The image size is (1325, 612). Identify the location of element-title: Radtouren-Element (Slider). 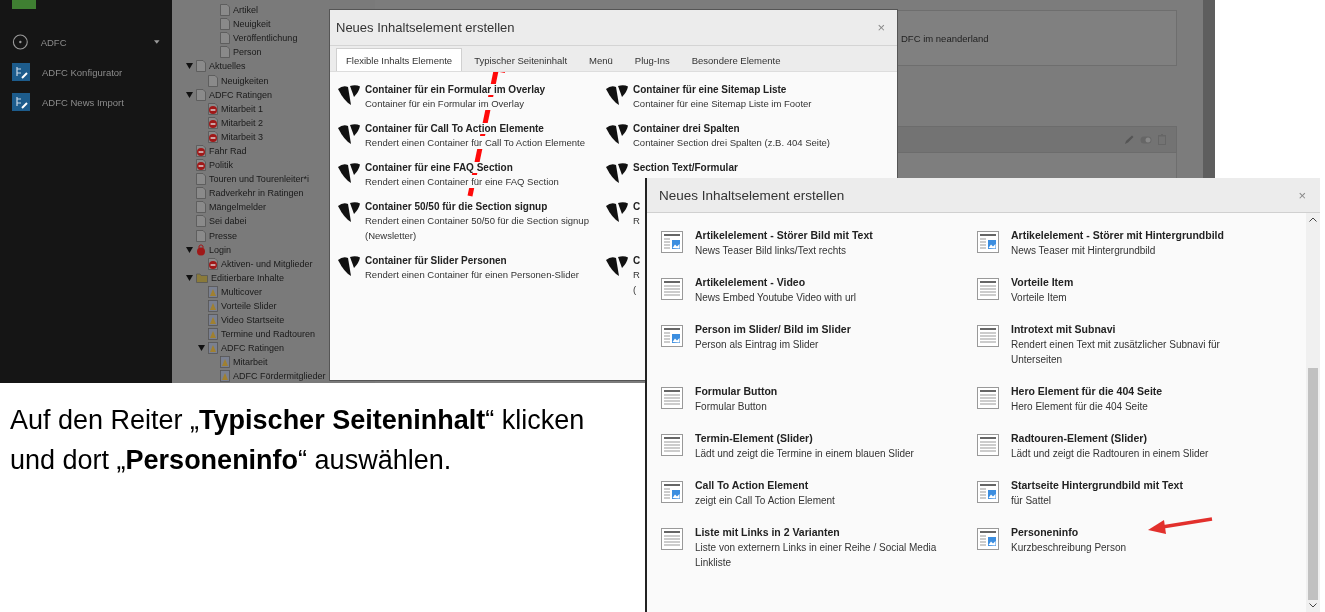
(1137, 438).